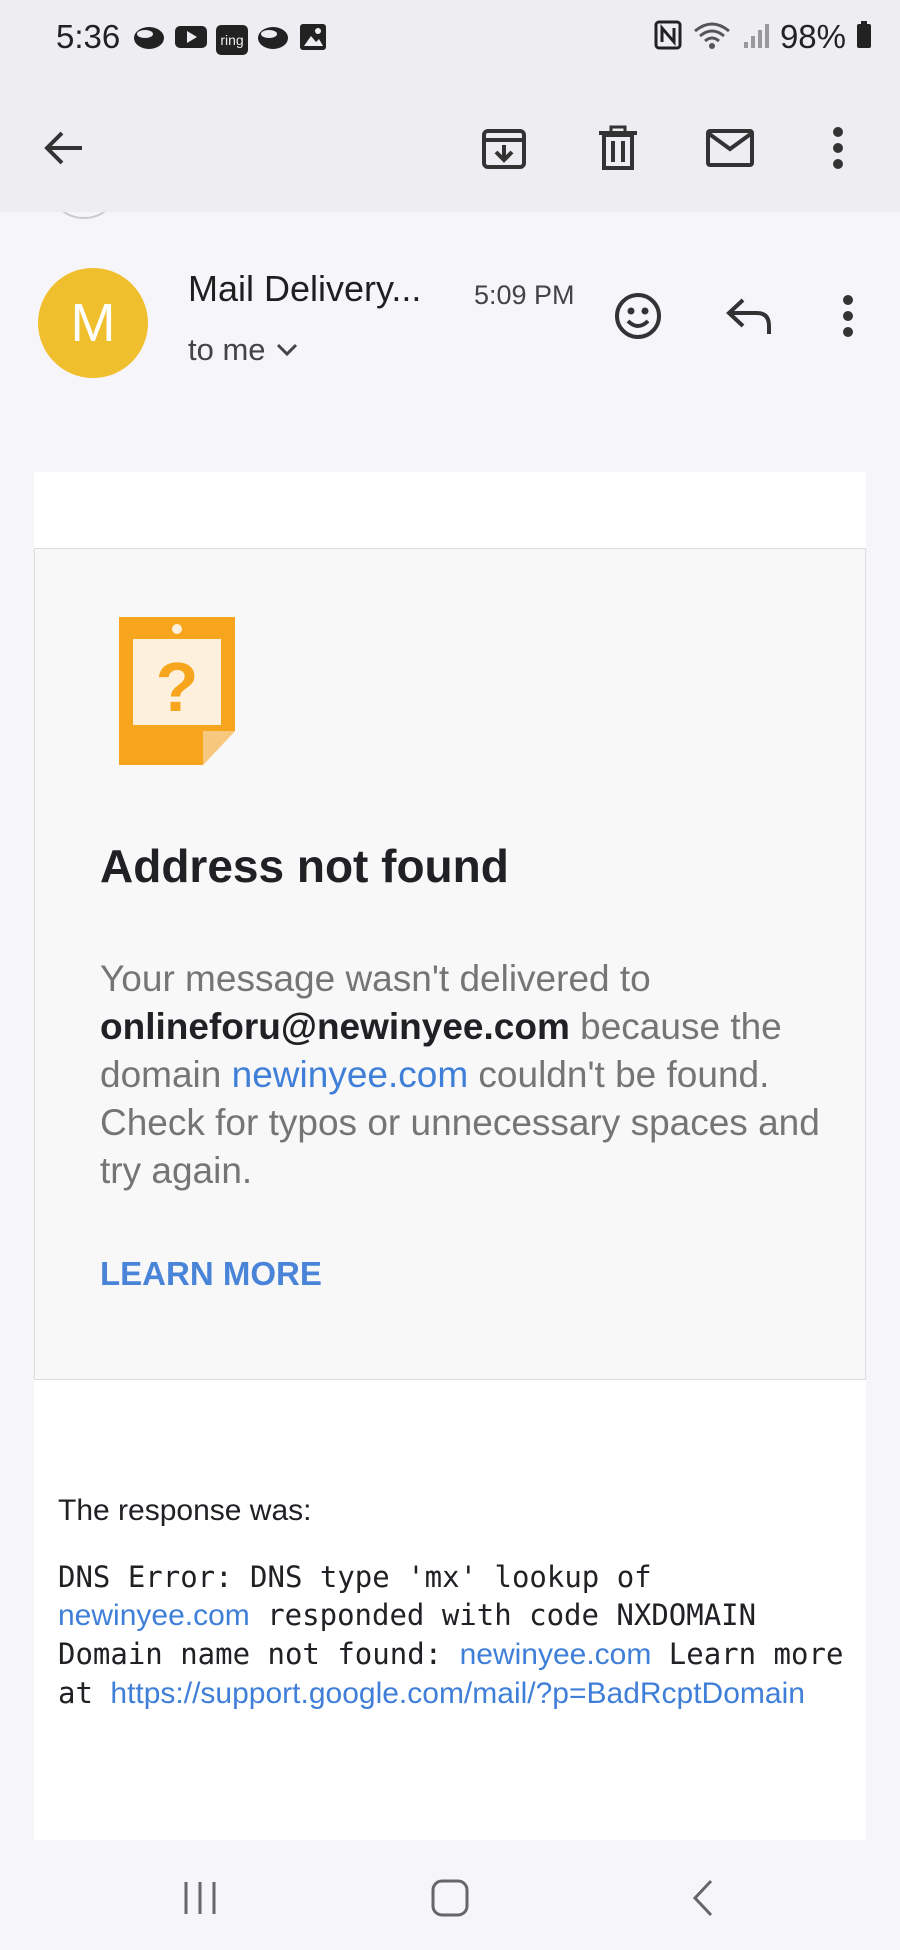  What do you see at coordinates (286, 350) in the screenshot?
I see `chevron-down-icon` at bounding box center [286, 350].